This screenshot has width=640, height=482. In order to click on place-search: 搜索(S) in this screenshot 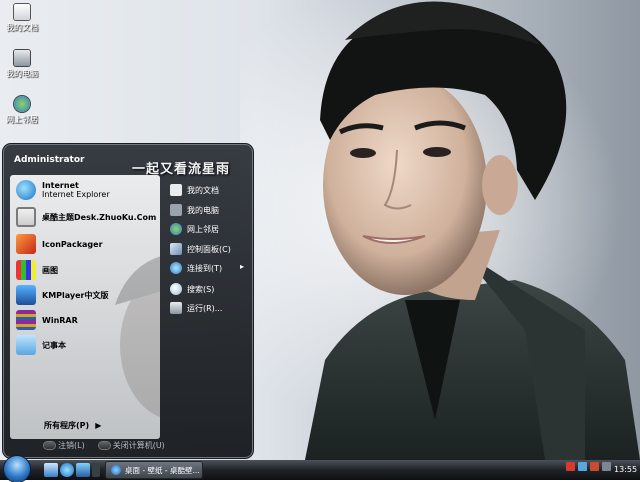, I will do `click(192, 289)`.